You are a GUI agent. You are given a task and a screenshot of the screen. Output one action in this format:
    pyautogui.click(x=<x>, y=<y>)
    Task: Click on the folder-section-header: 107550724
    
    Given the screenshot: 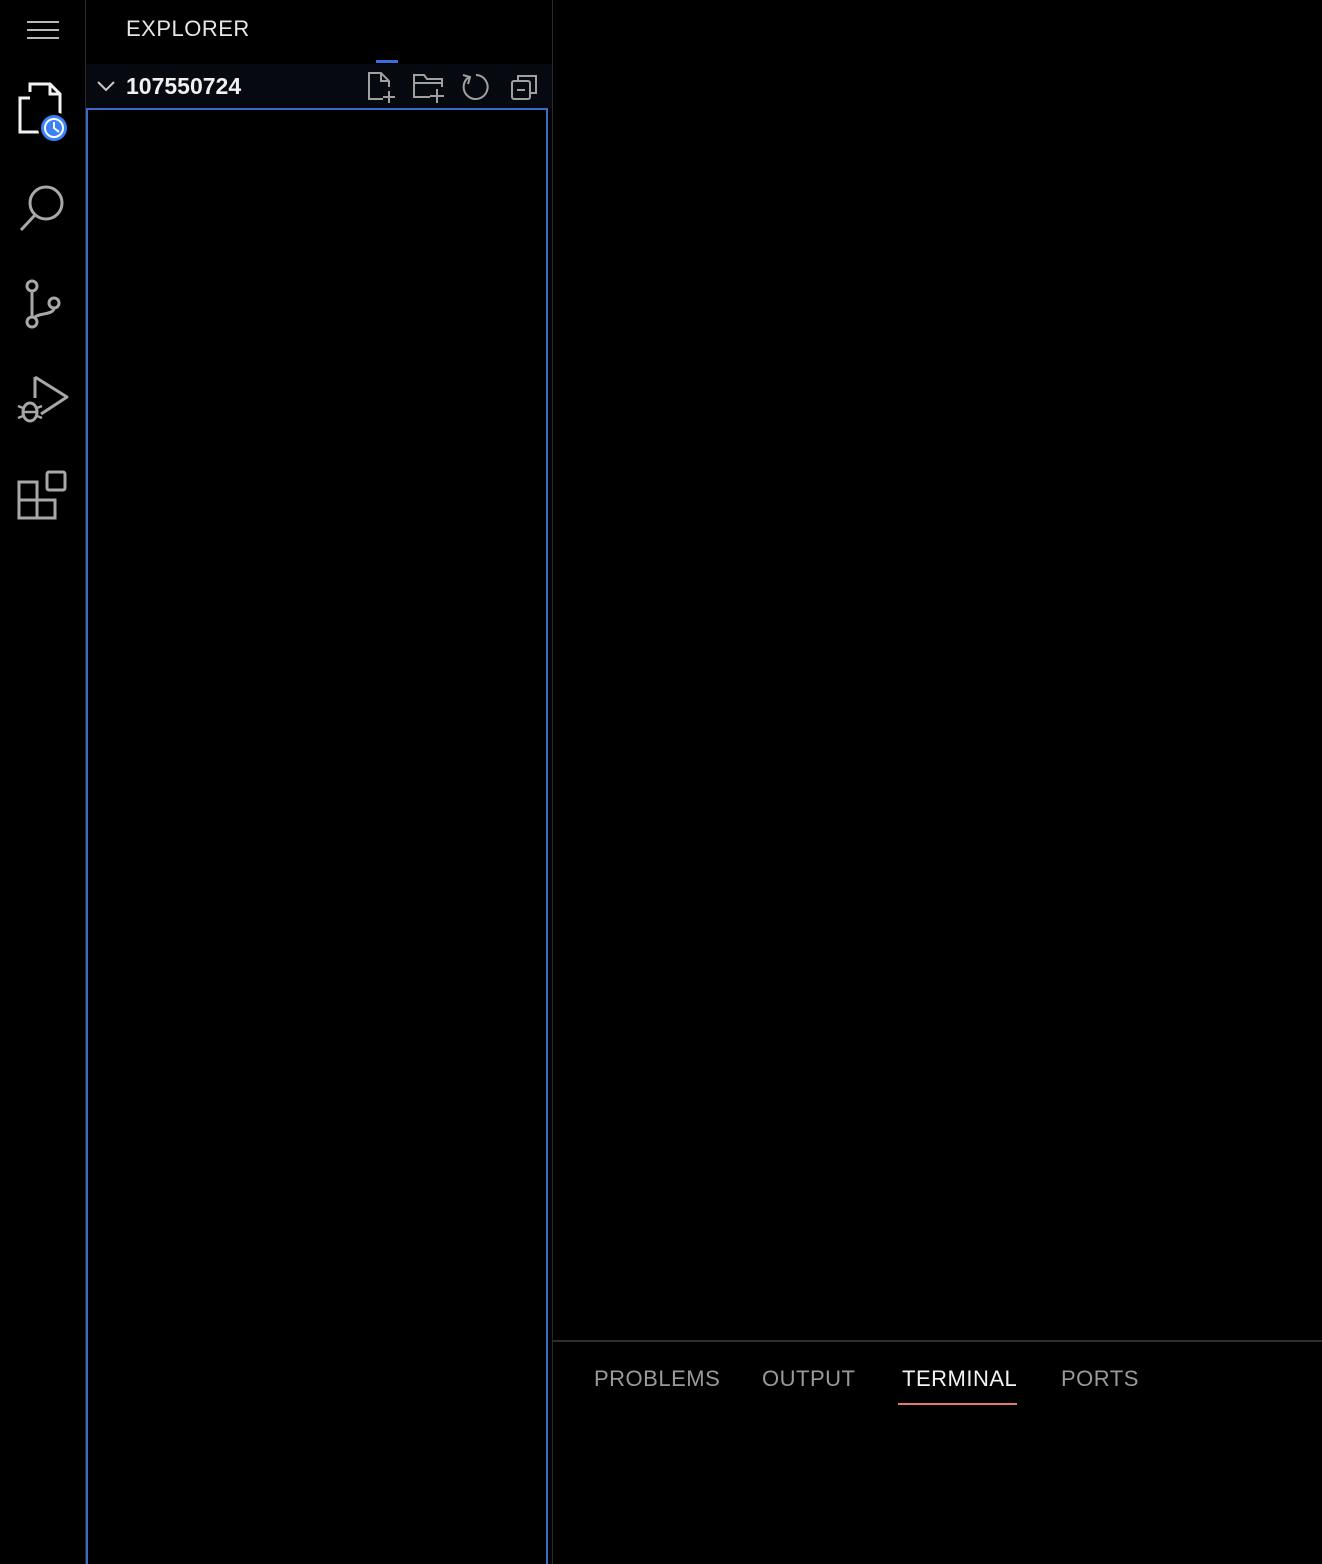 What is the action you would take?
    pyautogui.click(x=319, y=86)
    